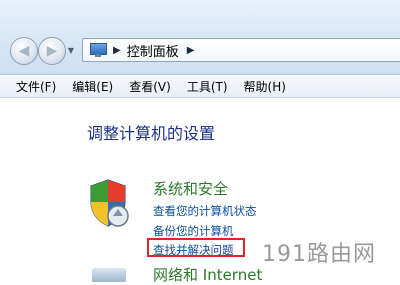  I want to click on breadcrumb-expand-icon: ▶, so click(191, 50).